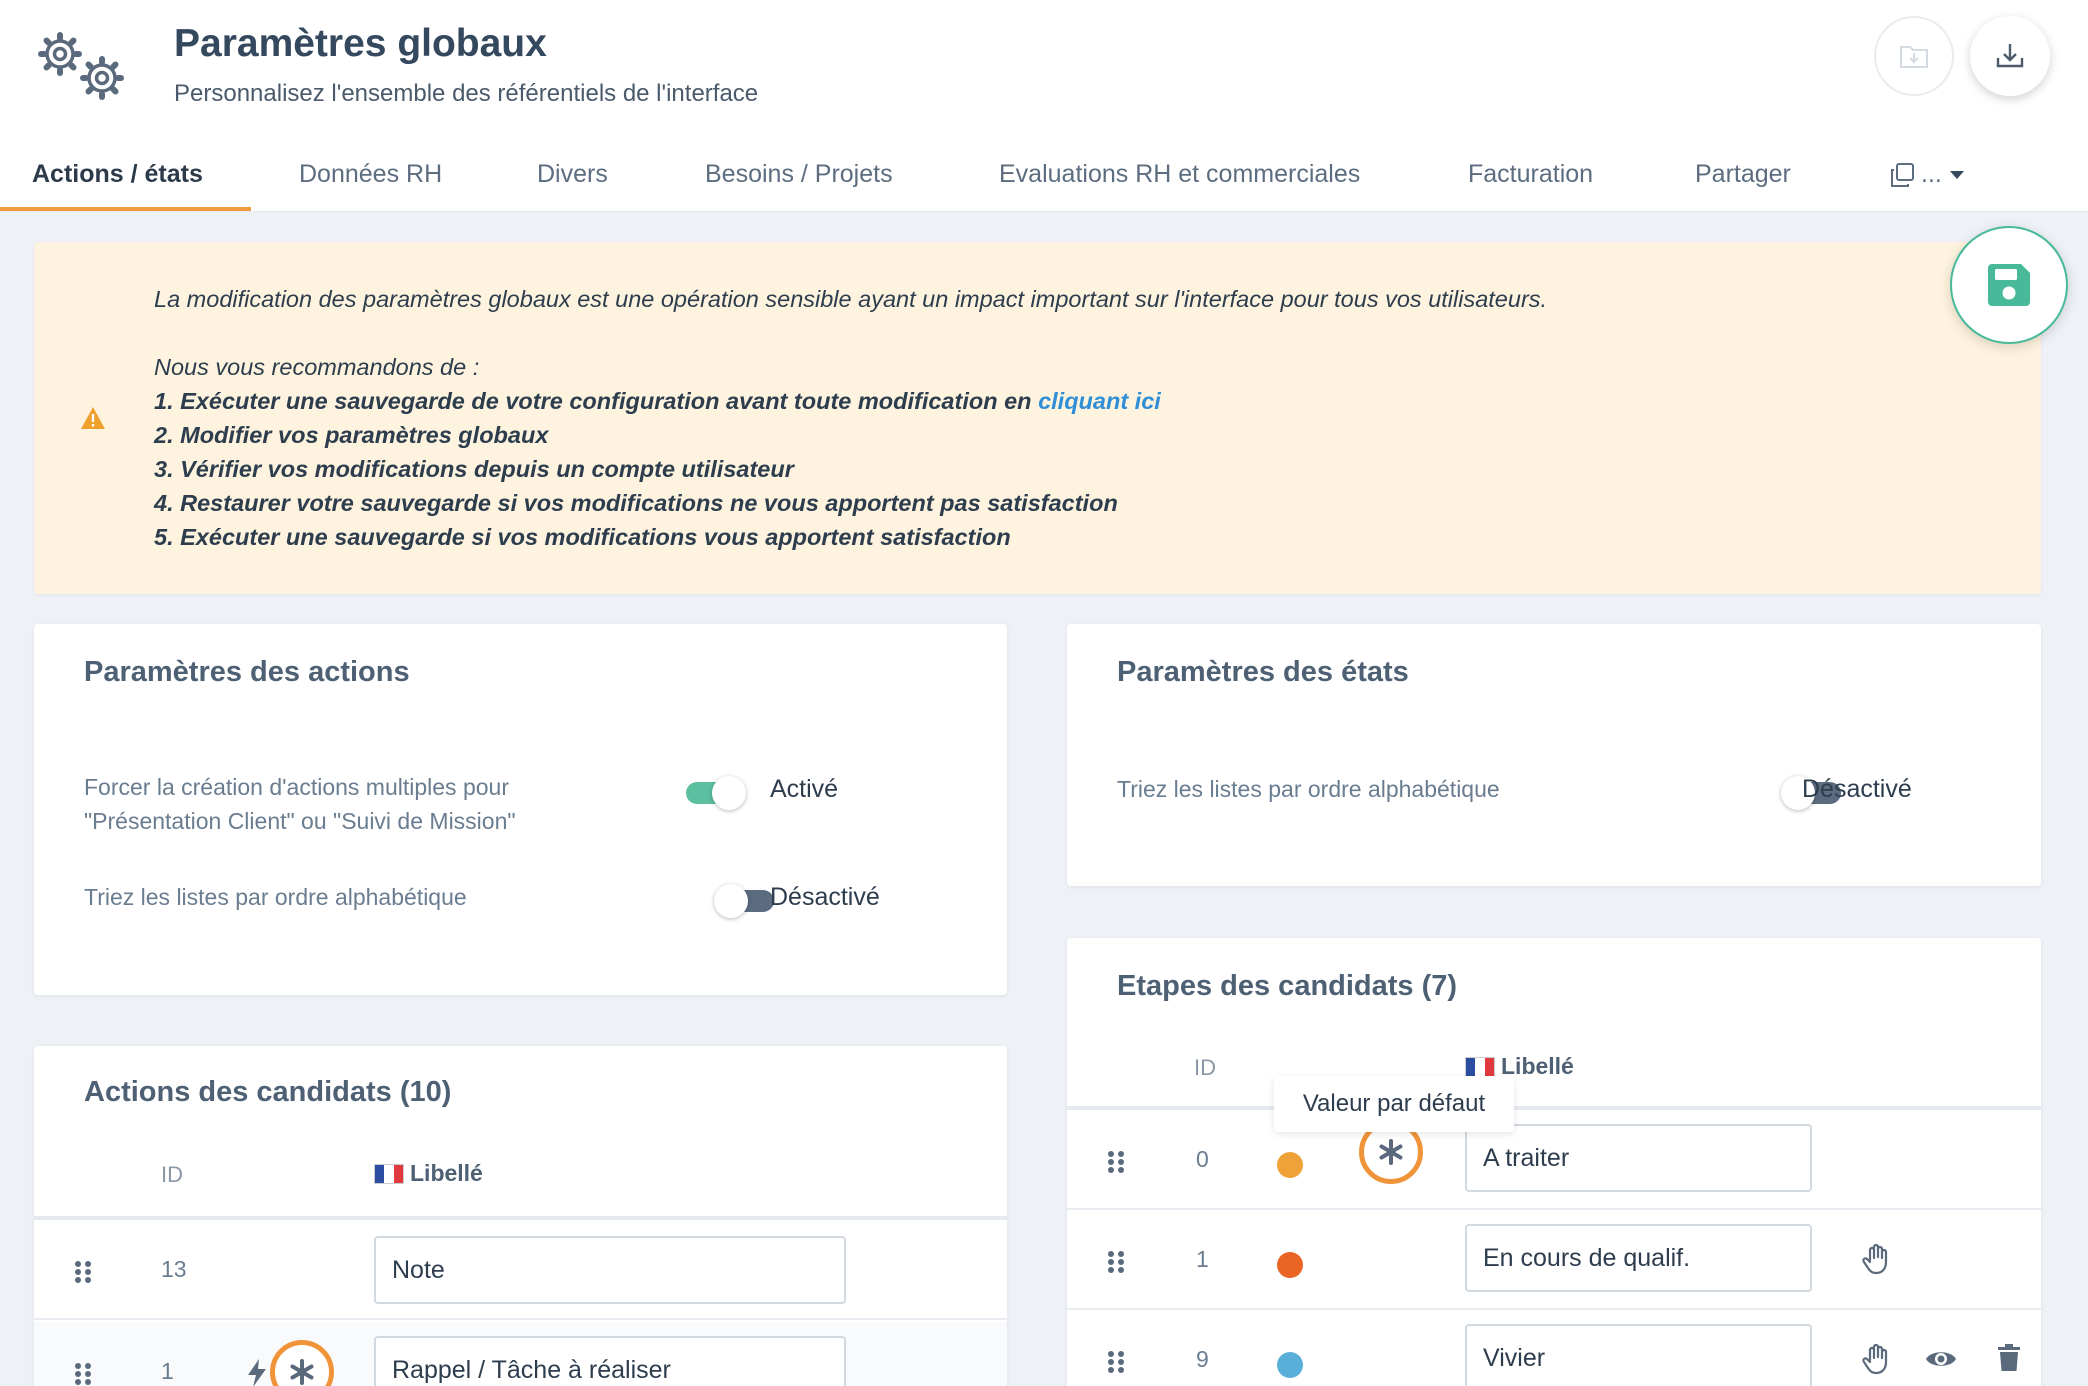 The image size is (2088, 1386). Describe the element at coordinates (360, 43) in the screenshot. I see `page-title: Paramètres globaux` at that location.